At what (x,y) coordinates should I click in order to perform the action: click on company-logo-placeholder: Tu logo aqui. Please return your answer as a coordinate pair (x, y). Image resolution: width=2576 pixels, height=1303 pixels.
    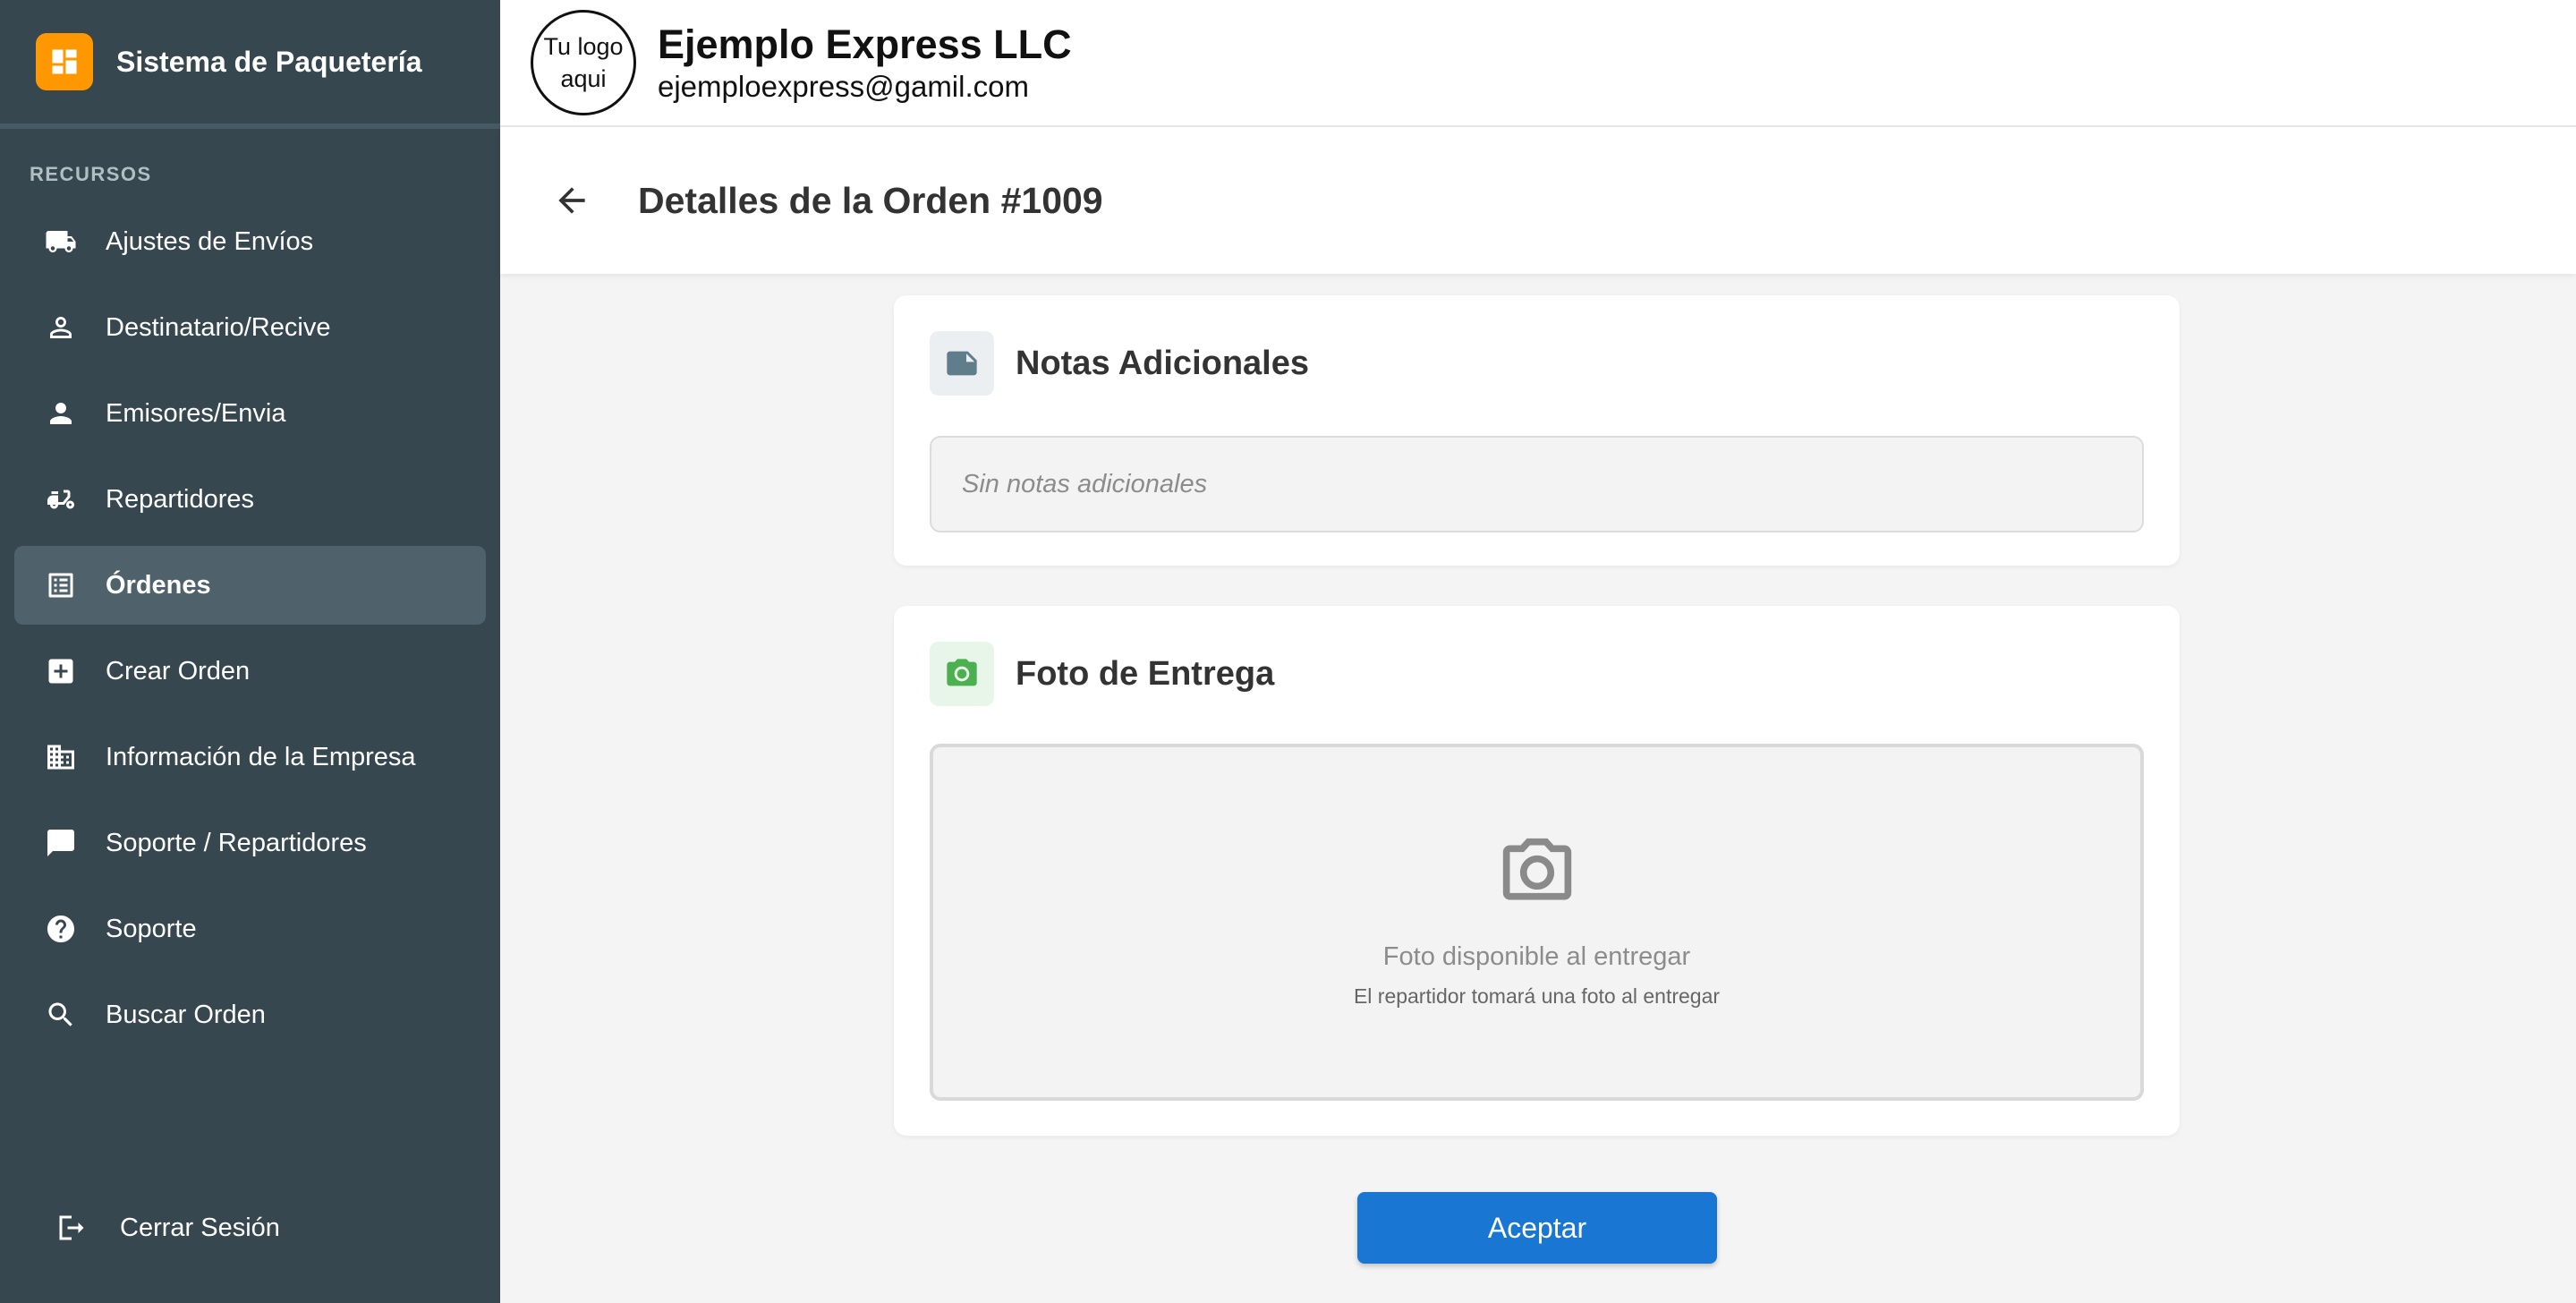
    Looking at the image, I should click on (583, 62).